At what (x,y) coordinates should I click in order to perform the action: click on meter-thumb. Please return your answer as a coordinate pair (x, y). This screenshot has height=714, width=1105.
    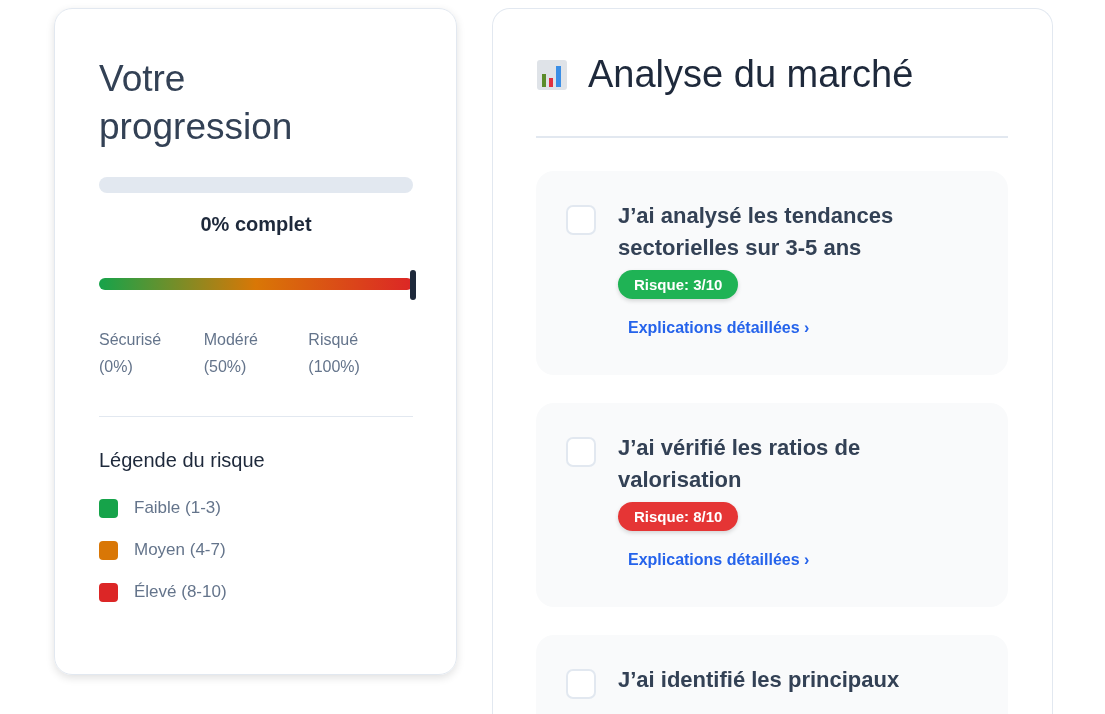
    Looking at the image, I should click on (413, 285).